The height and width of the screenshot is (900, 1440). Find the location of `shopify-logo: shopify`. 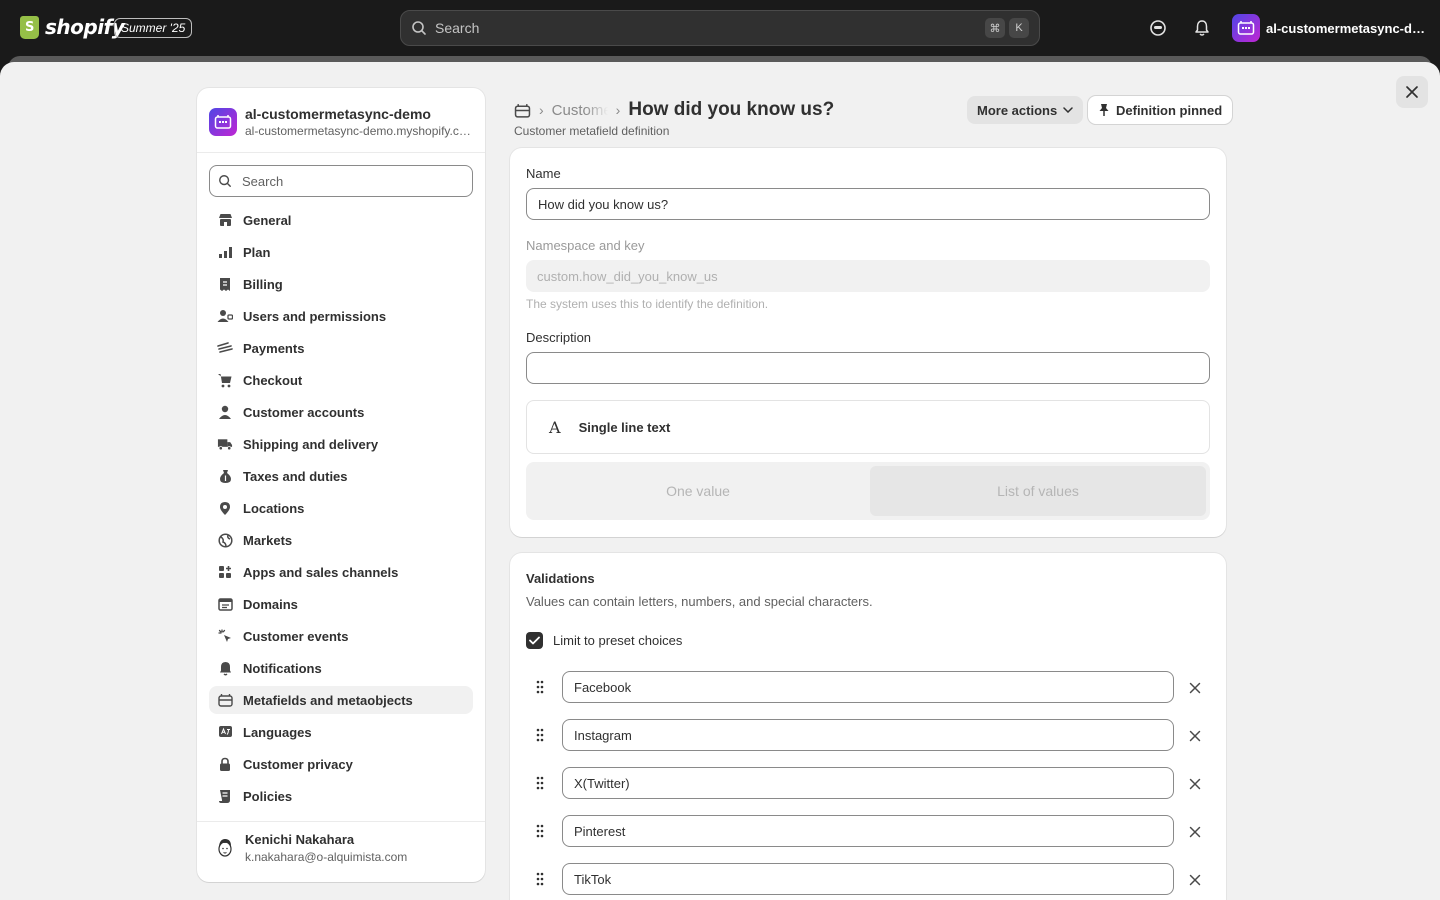

shopify-logo: shopify is located at coordinates (72, 27).